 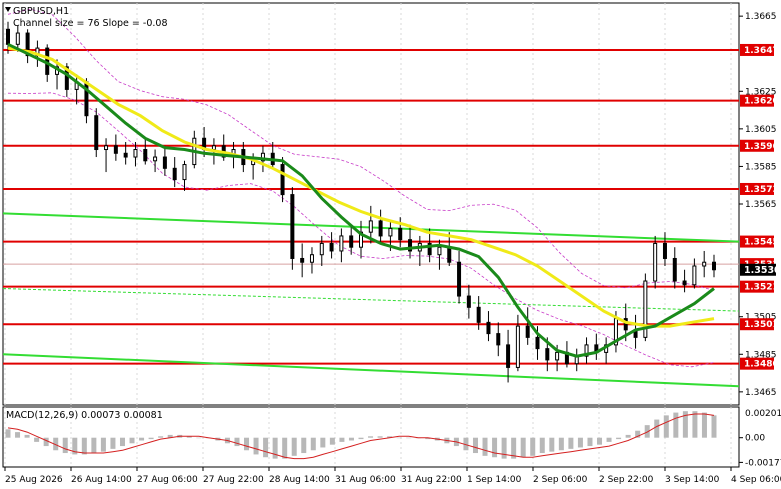 What do you see at coordinates (761, 325) in the screenshot?
I see `level-price-label: 1.3501` at bounding box center [761, 325].